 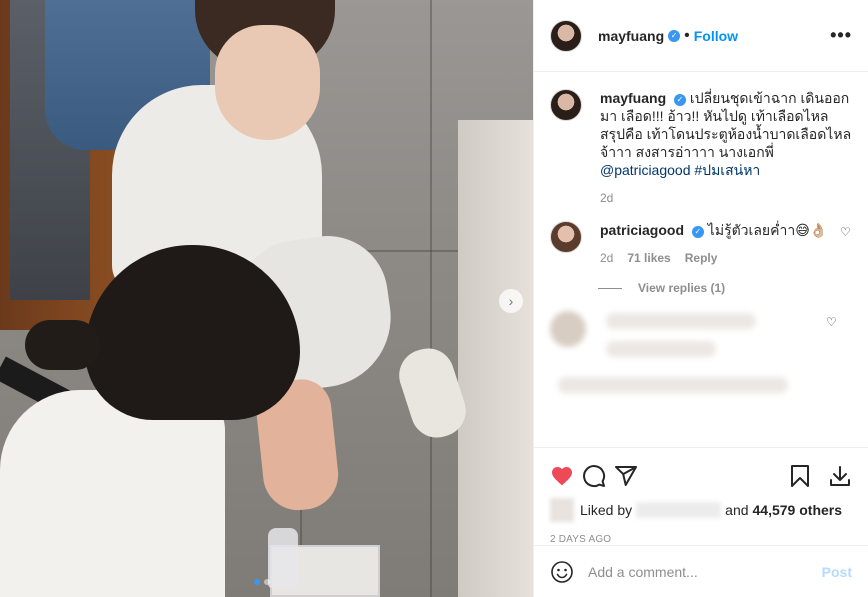 What do you see at coordinates (701, 340) in the screenshot?
I see `blurred-comment: ♡` at bounding box center [701, 340].